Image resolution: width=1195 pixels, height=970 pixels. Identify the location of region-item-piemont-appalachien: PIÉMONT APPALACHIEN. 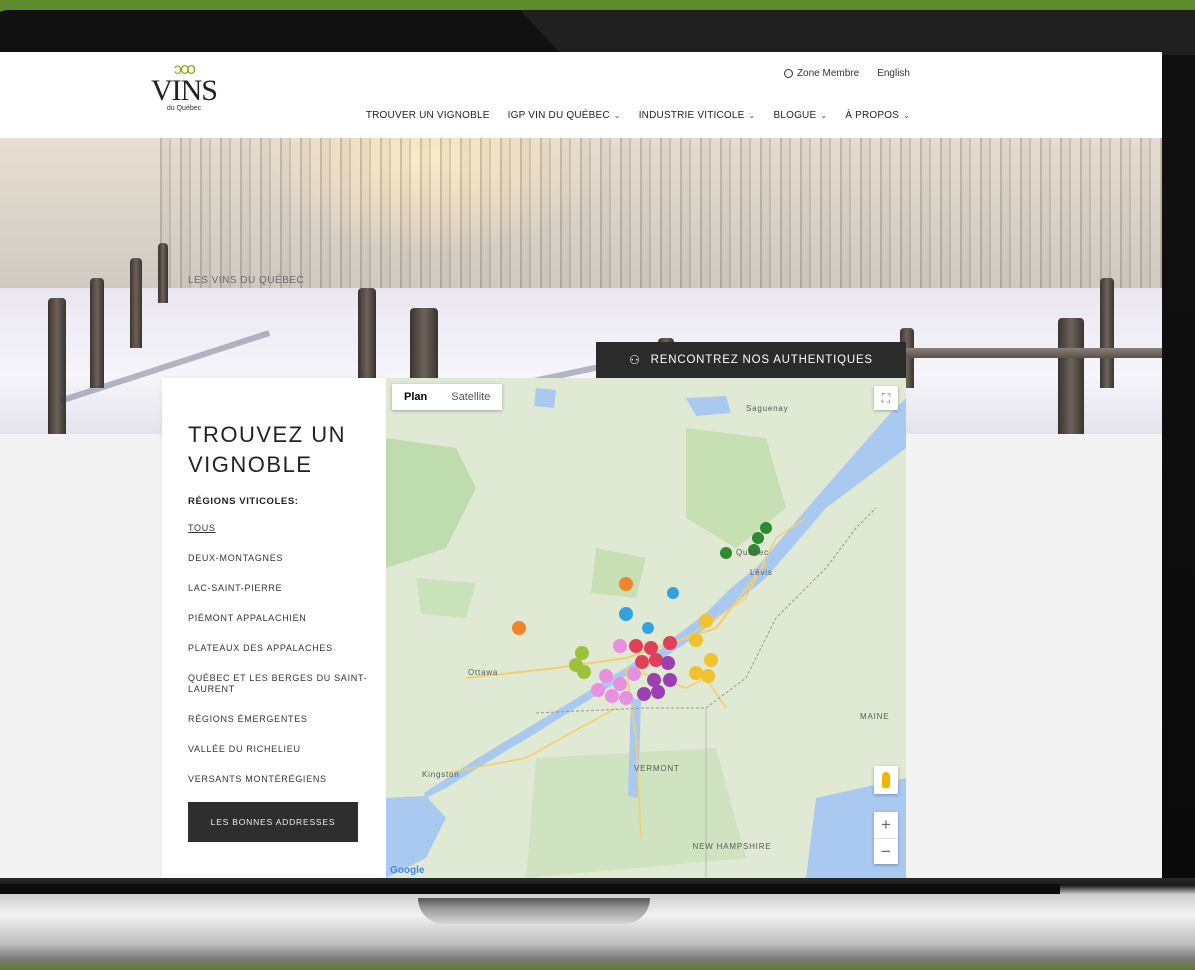
(283, 618).